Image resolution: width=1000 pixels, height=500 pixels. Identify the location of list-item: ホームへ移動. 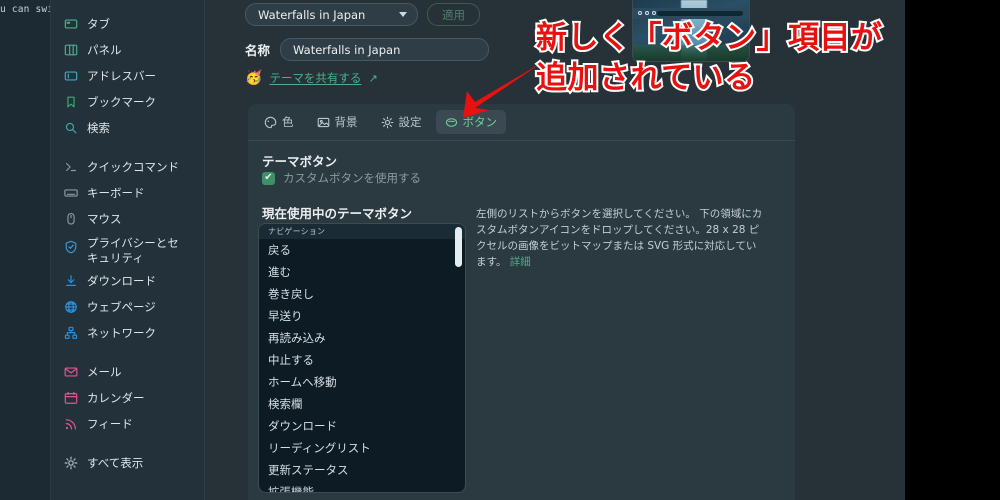
(362, 382).